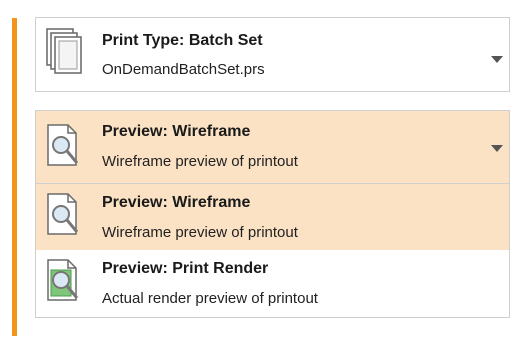 This screenshot has width=510, height=338. I want to click on preview-selected-subtitle: Wireframe preview of printout, so click(200, 161).